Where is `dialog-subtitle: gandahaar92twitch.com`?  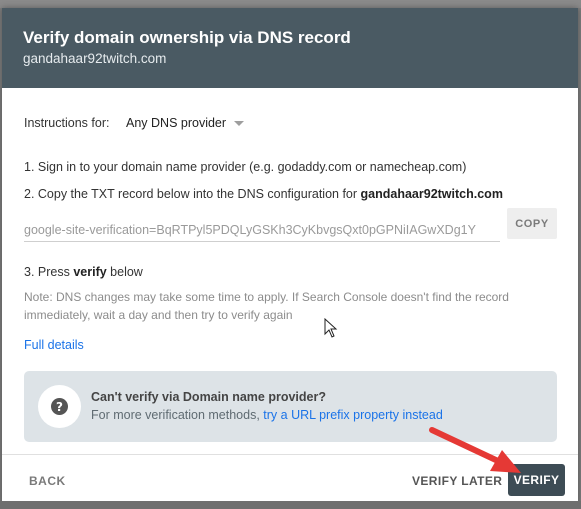
dialog-subtitle: gandahaar92twitch.com is located at coordinates (95, 58).